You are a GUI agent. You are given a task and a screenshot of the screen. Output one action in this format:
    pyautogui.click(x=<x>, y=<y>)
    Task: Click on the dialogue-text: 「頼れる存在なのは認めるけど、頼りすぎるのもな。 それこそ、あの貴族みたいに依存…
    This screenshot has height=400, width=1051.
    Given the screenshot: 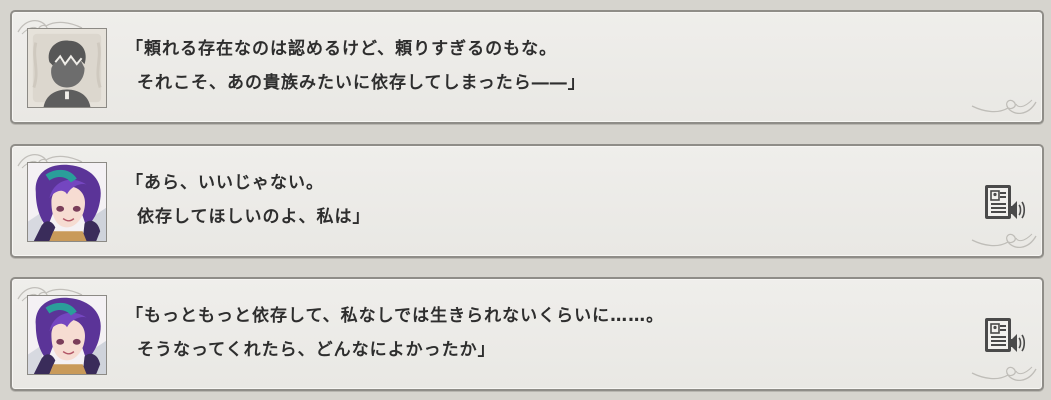 What is the action you would take?
    pyautogui.click(x=546, y=66)
    